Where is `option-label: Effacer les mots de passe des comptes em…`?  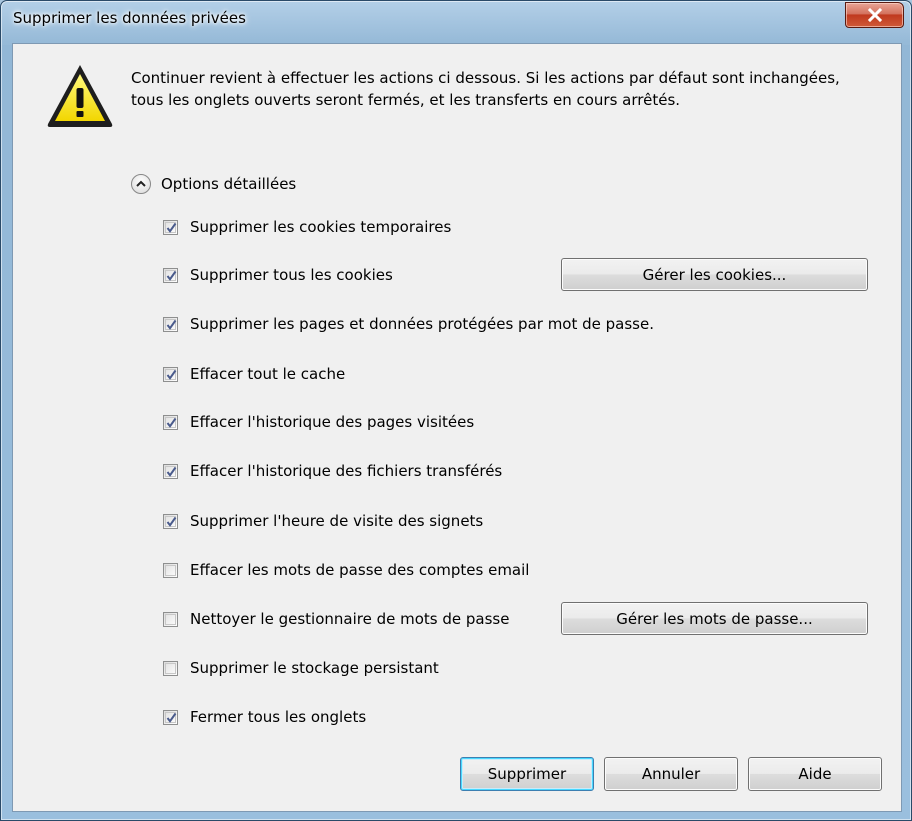
option-label: Effacer les mots de passe des comptes em… is located at coordinates (360, 570).